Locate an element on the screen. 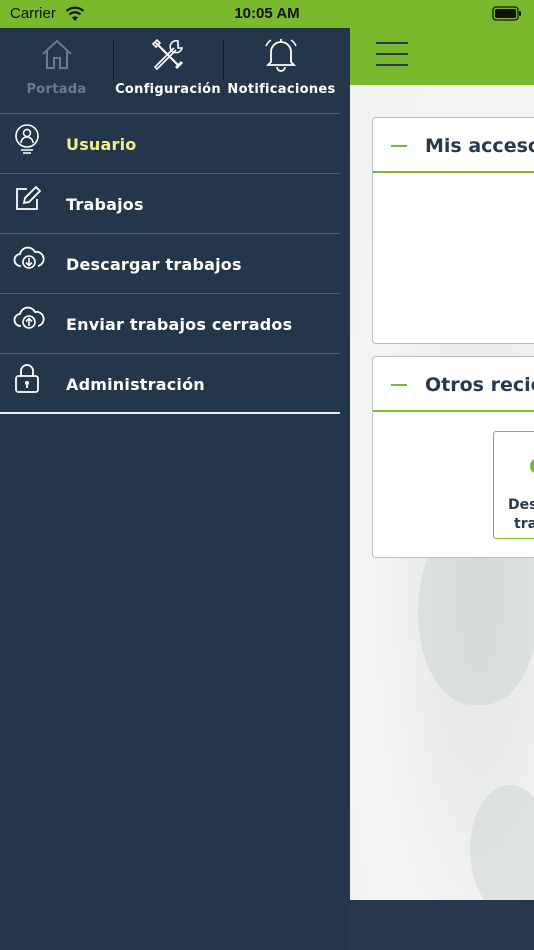 The height and width of the screenshot is (950, 534). top-item-label: Configuración is located at coordinates (168, 89).